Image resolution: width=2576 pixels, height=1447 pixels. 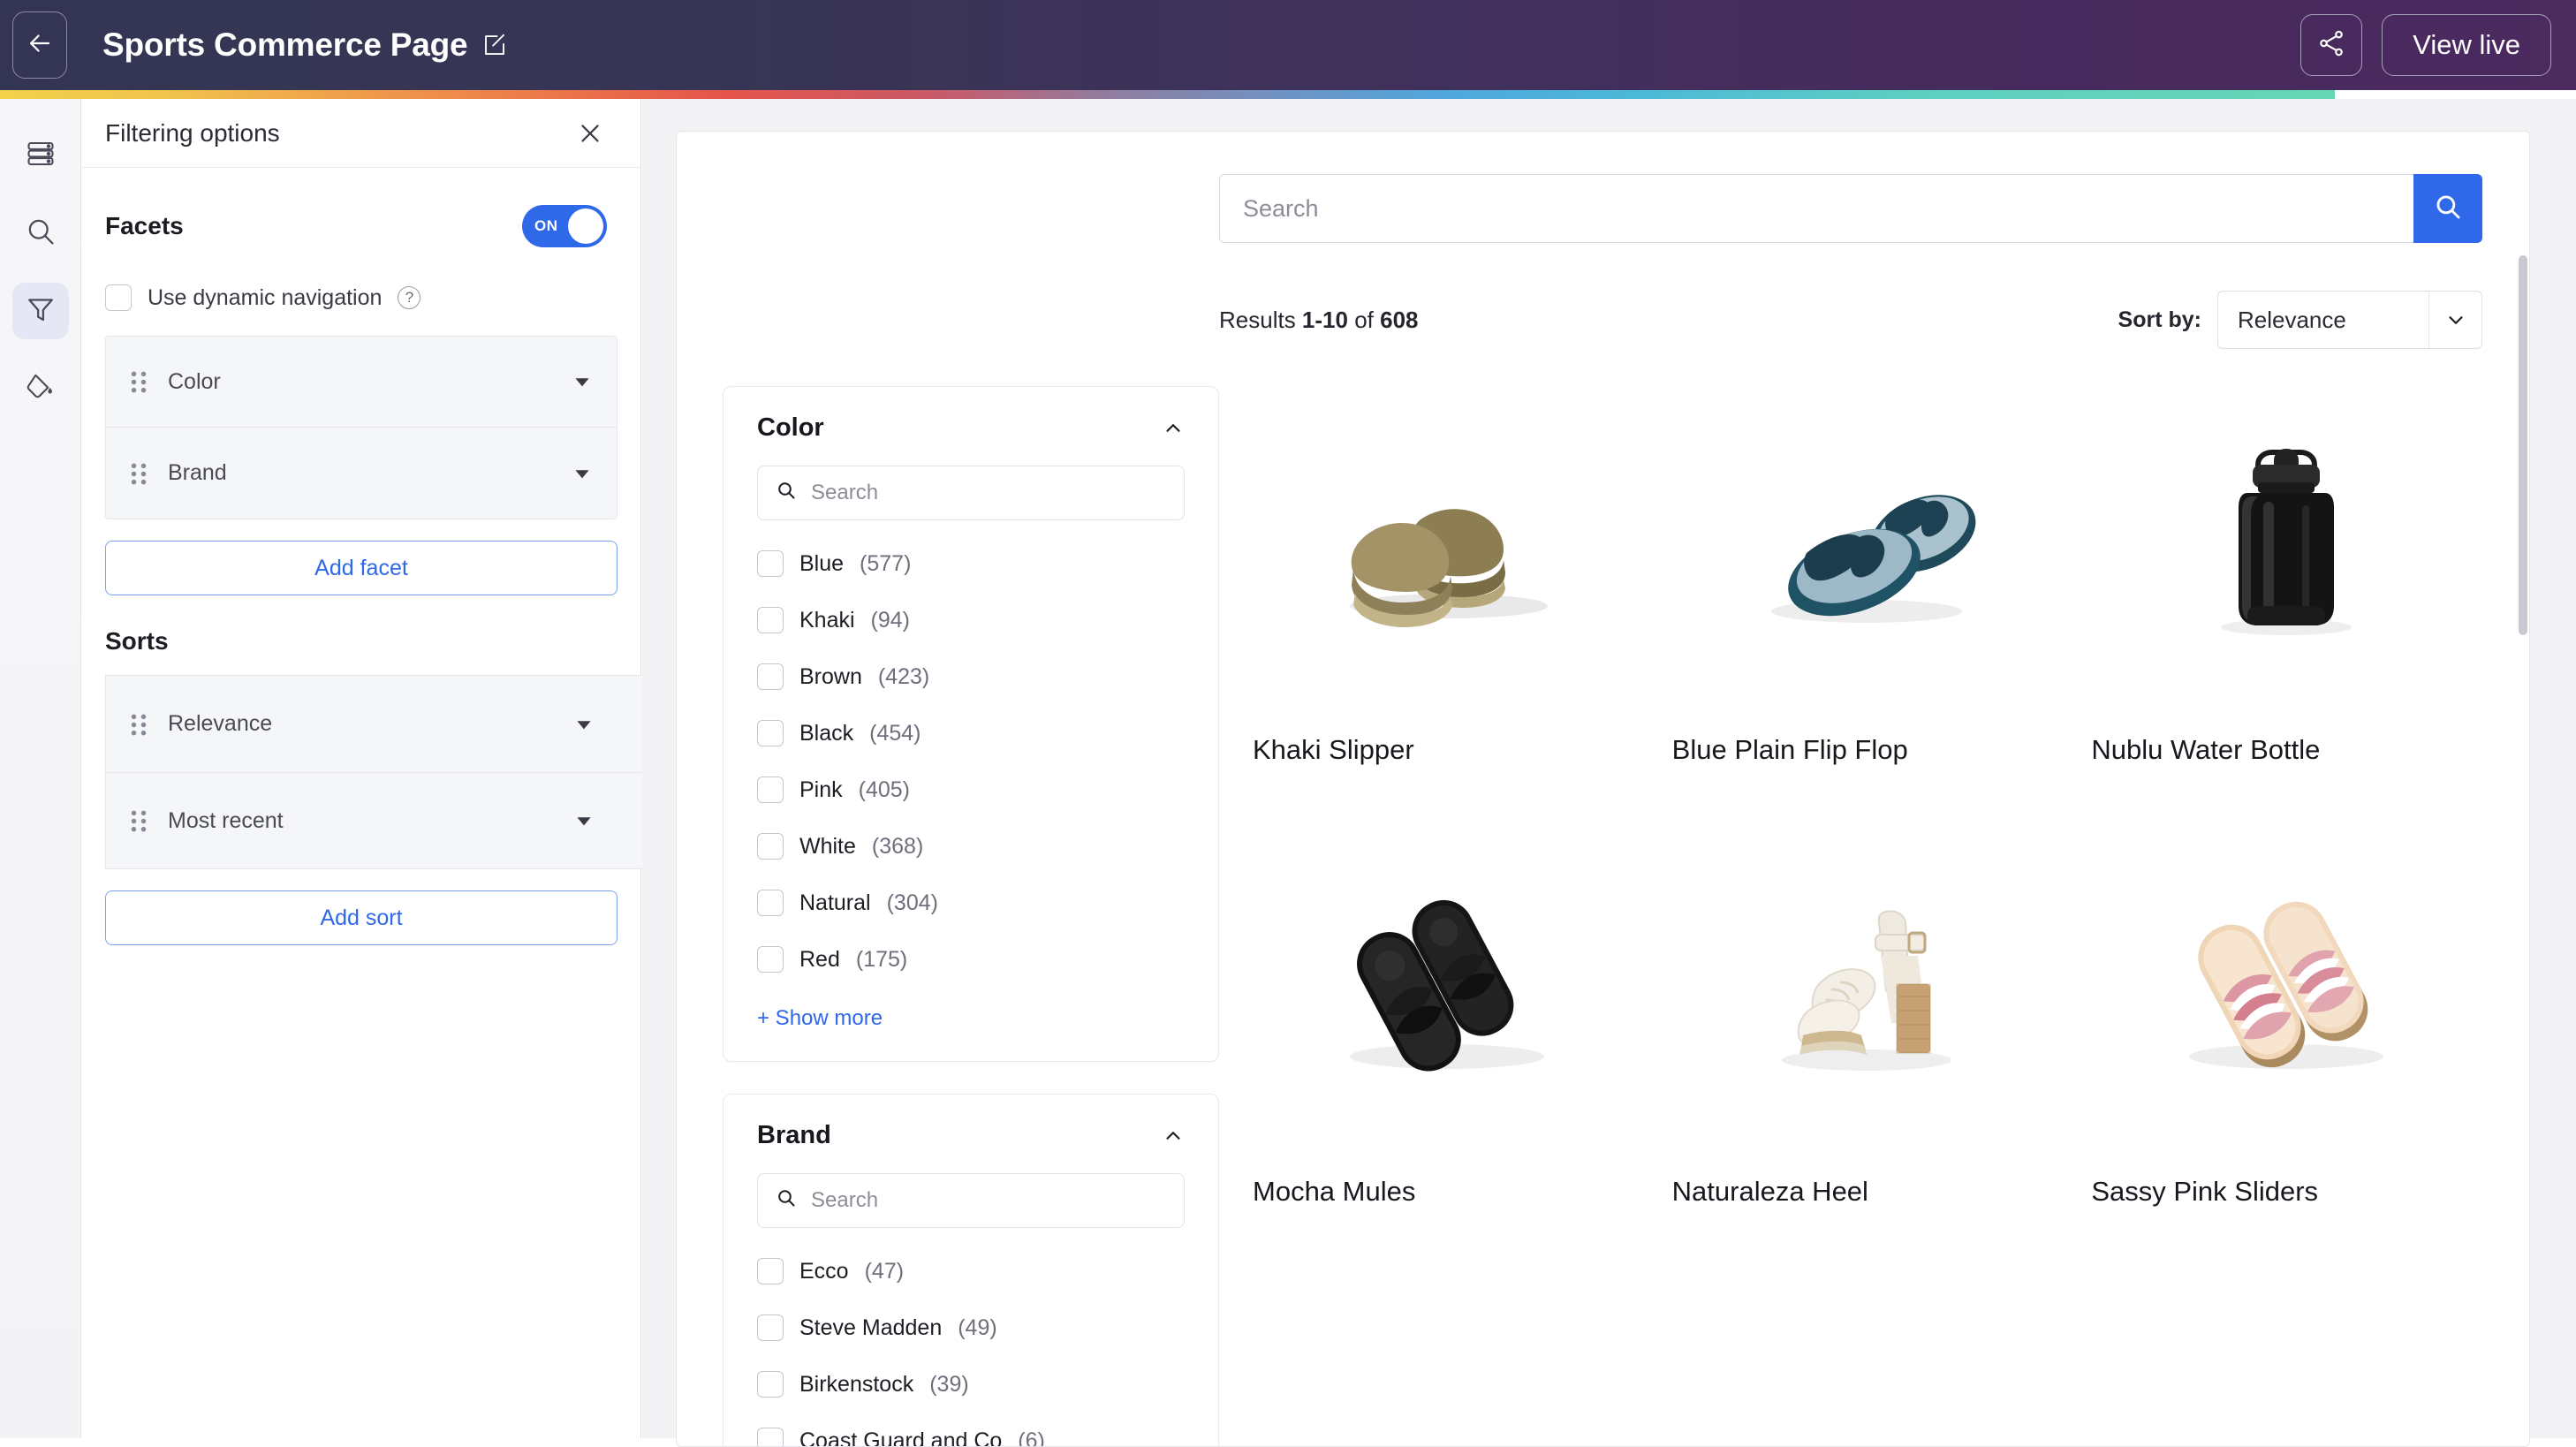 I want to click on facet-option-count: (47), so click(x=885, y=1271).